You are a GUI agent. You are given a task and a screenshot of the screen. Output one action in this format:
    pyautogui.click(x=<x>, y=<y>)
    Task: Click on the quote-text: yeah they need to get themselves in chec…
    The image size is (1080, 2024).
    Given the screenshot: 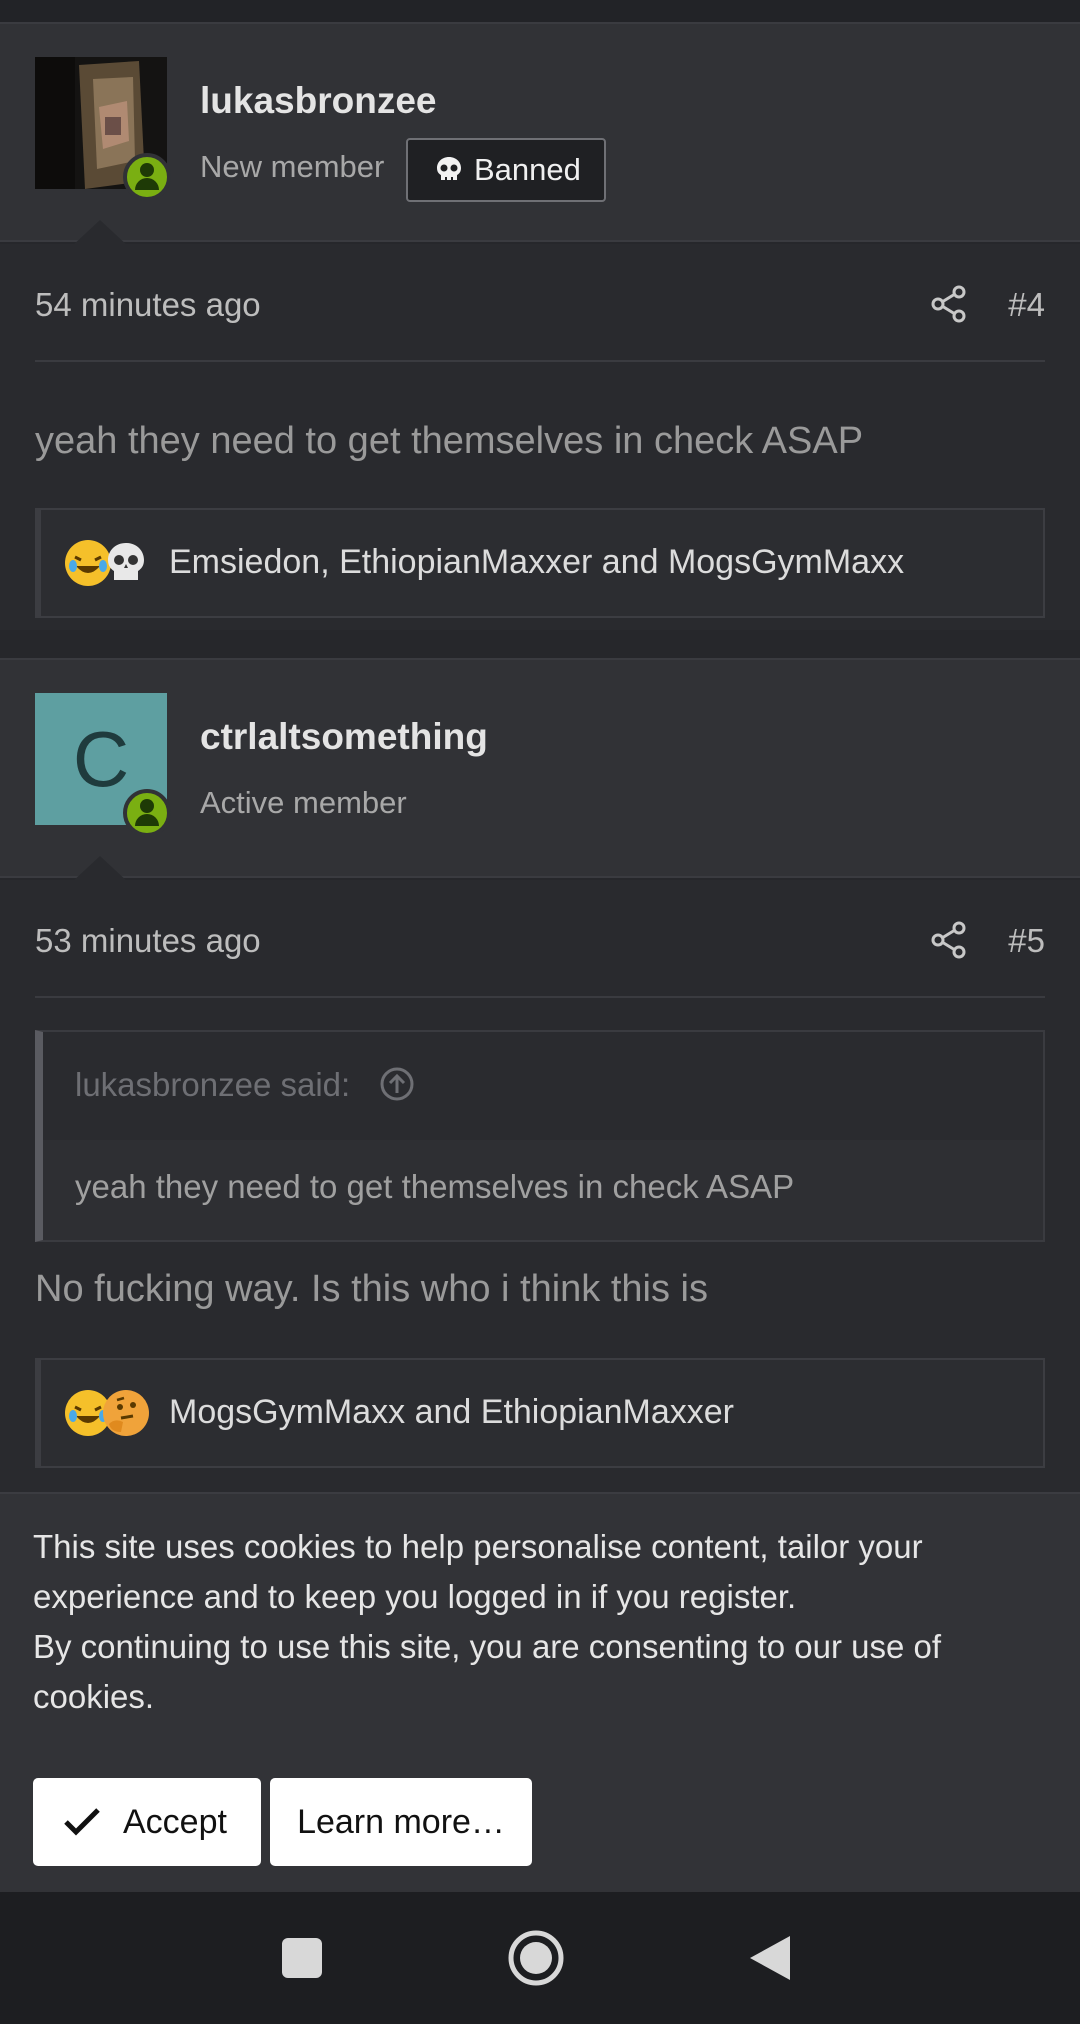 What is the action you would take?
    pyautogui.click(x=435, y=1186)
    